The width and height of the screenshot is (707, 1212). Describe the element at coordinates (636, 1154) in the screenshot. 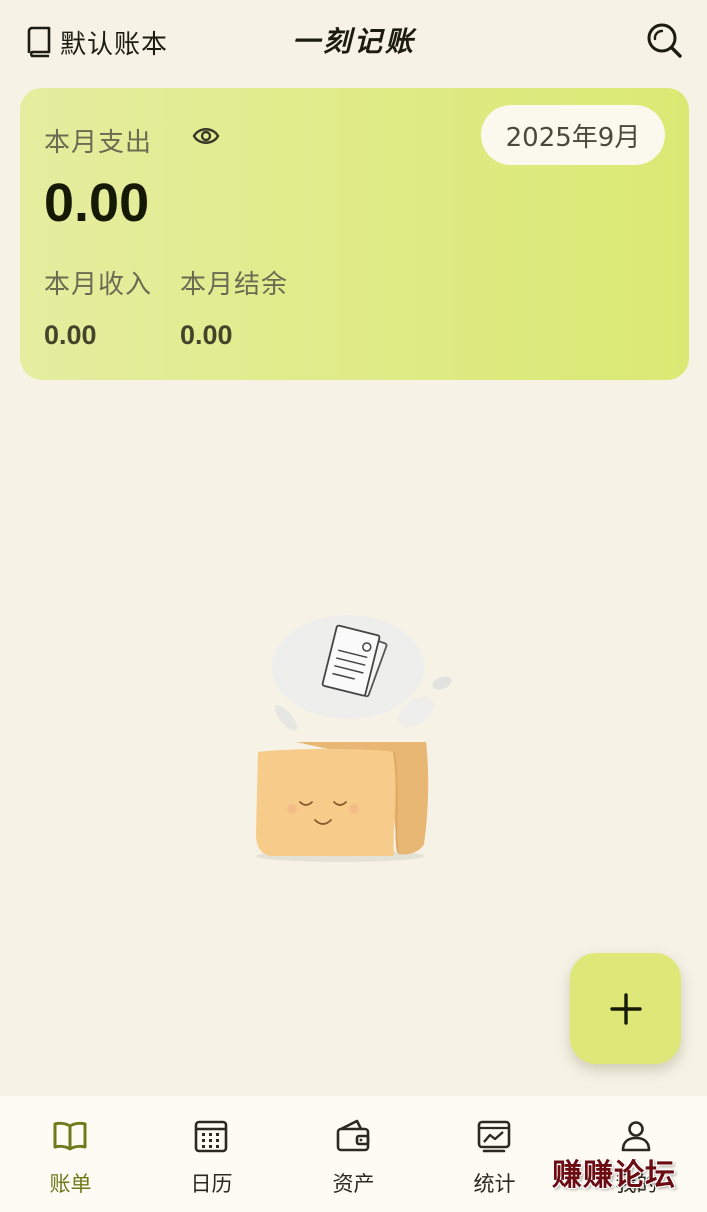

I see `tab-profile: 我的` at that location.